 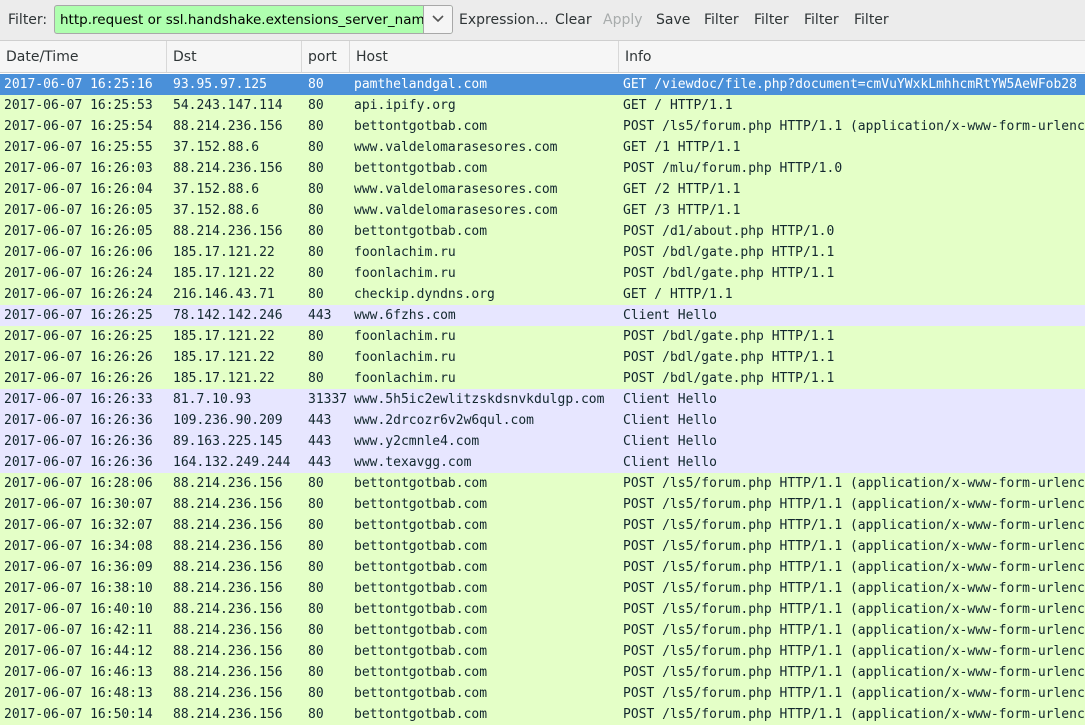 I want to click on cell-datetime: 2017-06-07 16:25:54, so click(x=78, y=126).